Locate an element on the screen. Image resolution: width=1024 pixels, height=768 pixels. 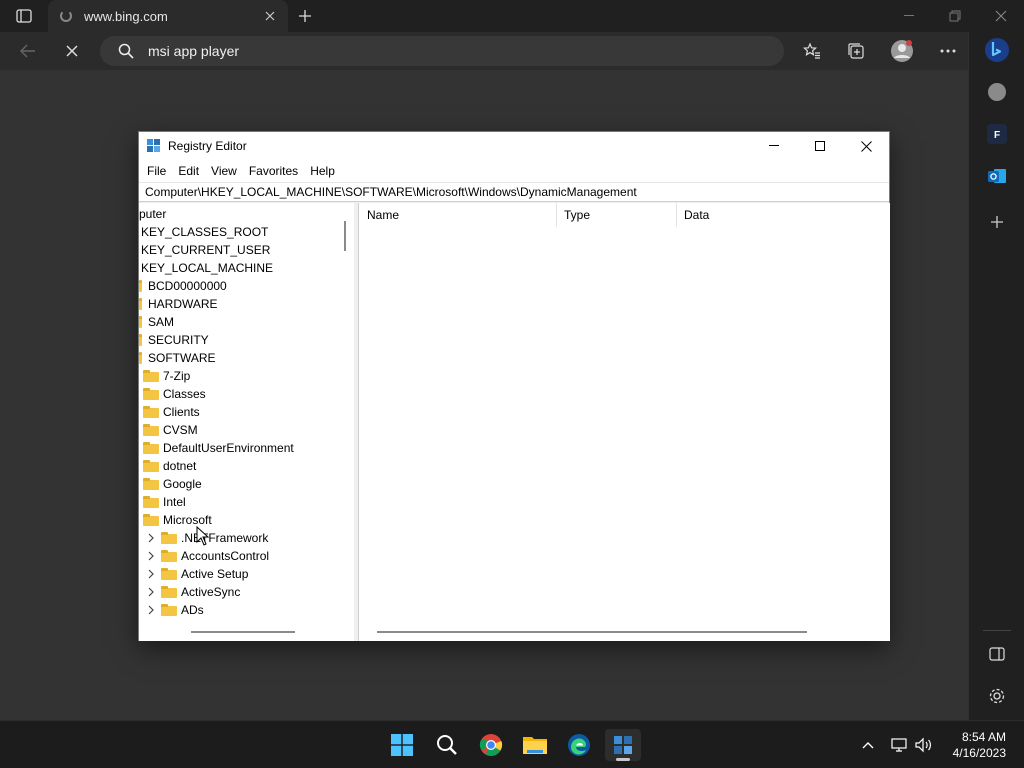
reg-minimize-button is located at coordinates (774, 146).